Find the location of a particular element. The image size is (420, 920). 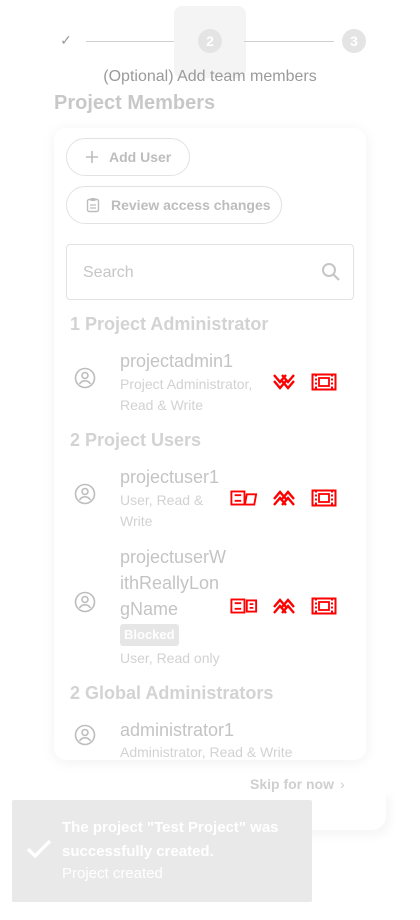

member-name: projectadmin1 is located at coordinates (177, 361).